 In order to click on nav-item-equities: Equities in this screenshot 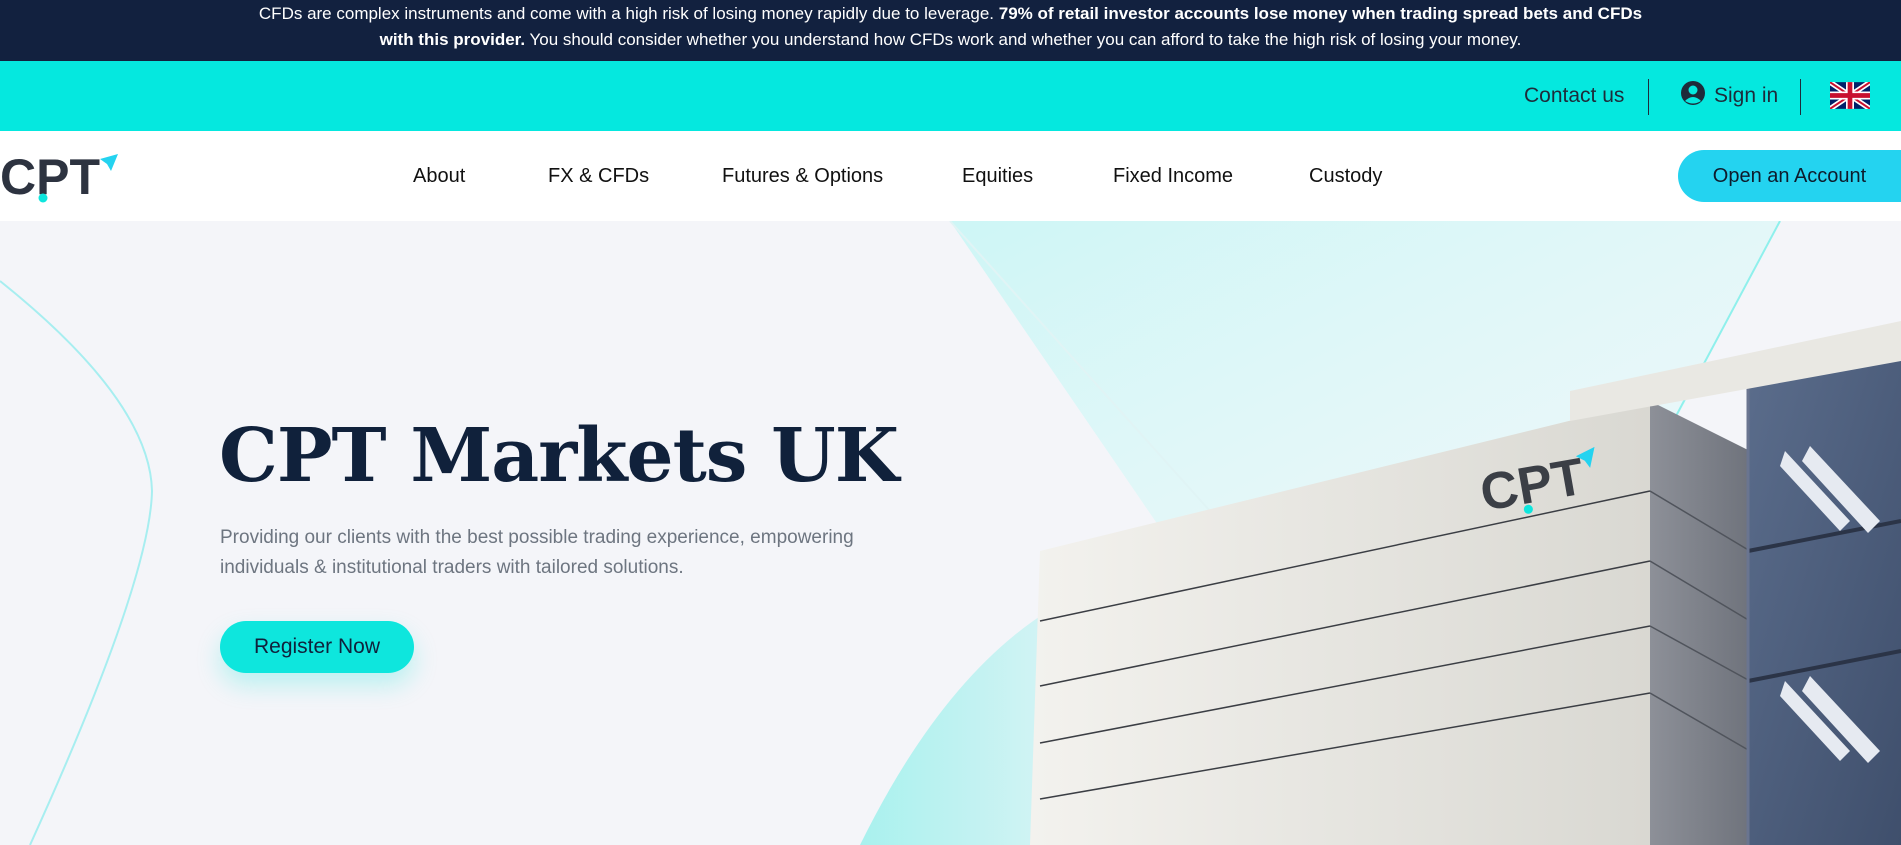, I will do `click(997, 176)`.